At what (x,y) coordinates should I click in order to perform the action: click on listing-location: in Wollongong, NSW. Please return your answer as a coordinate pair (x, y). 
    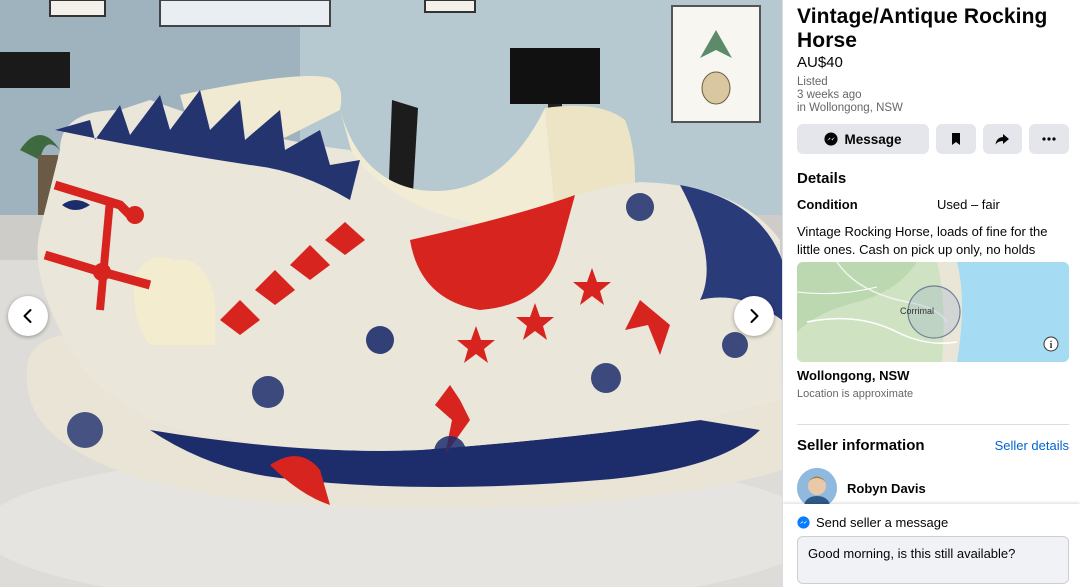
    Looking at the image, I should click on (850, 108).